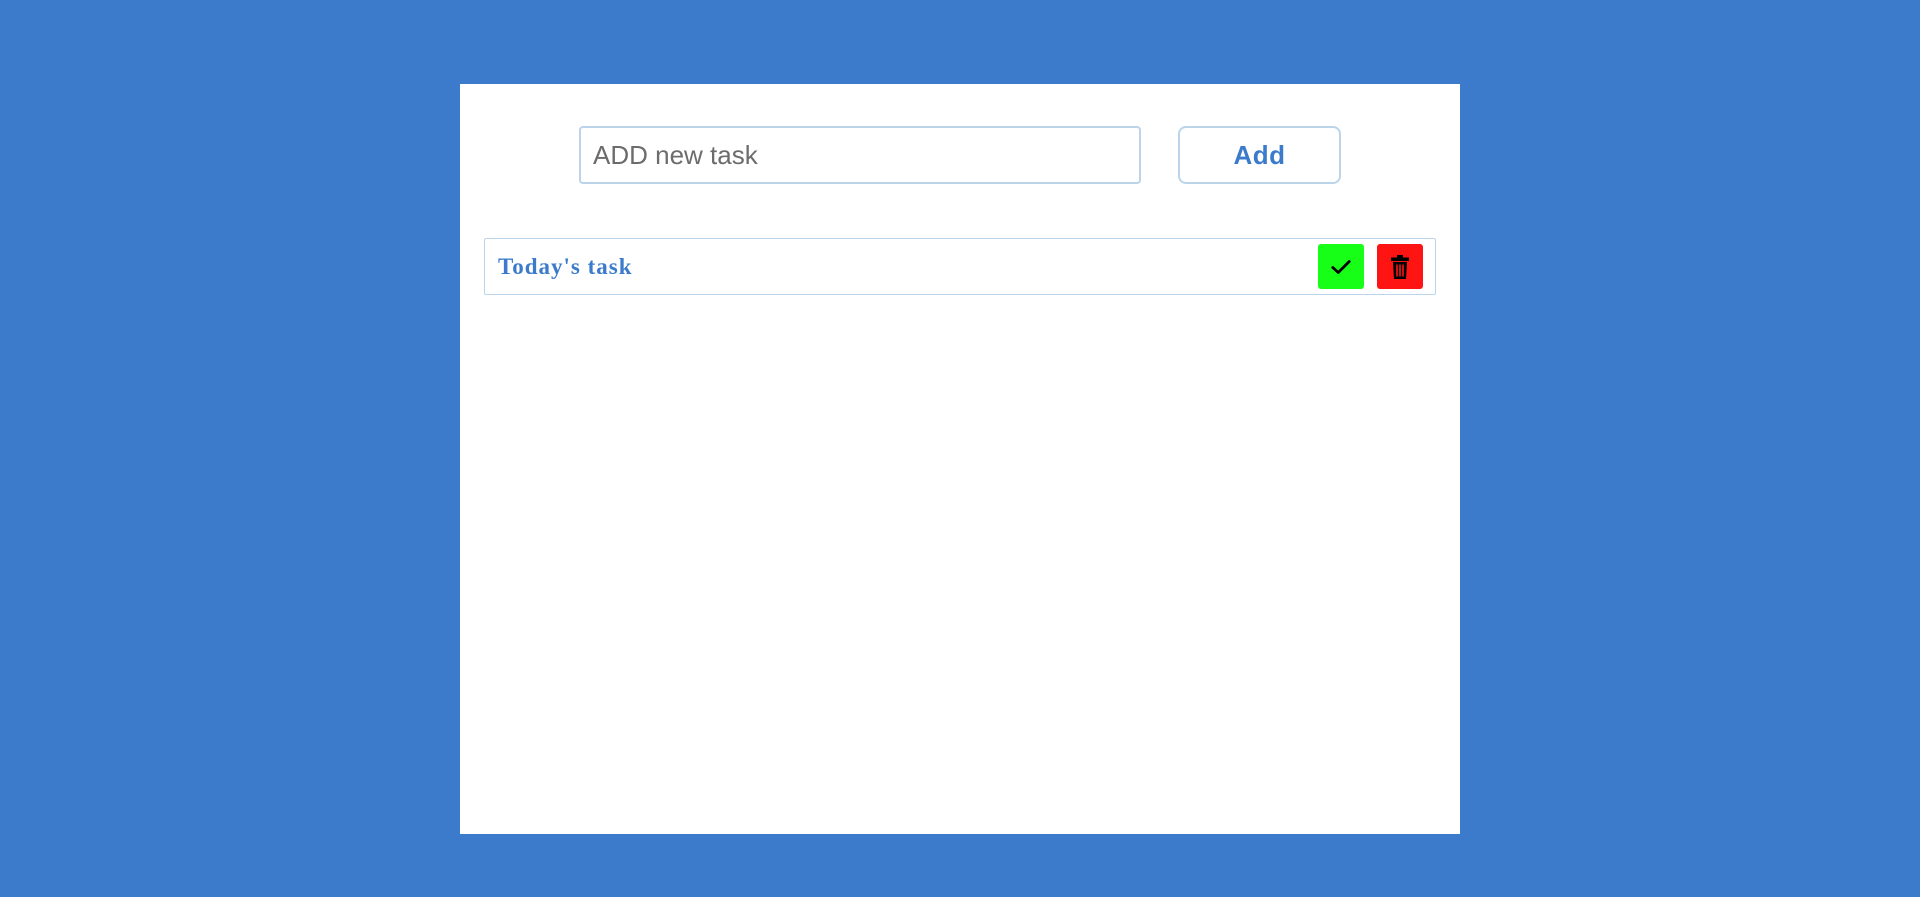 This screenshot has height=897, width=1920. Describe the element at coordinates (565, 266) in the screenshot. I see `task-label: Today's task` at that location.